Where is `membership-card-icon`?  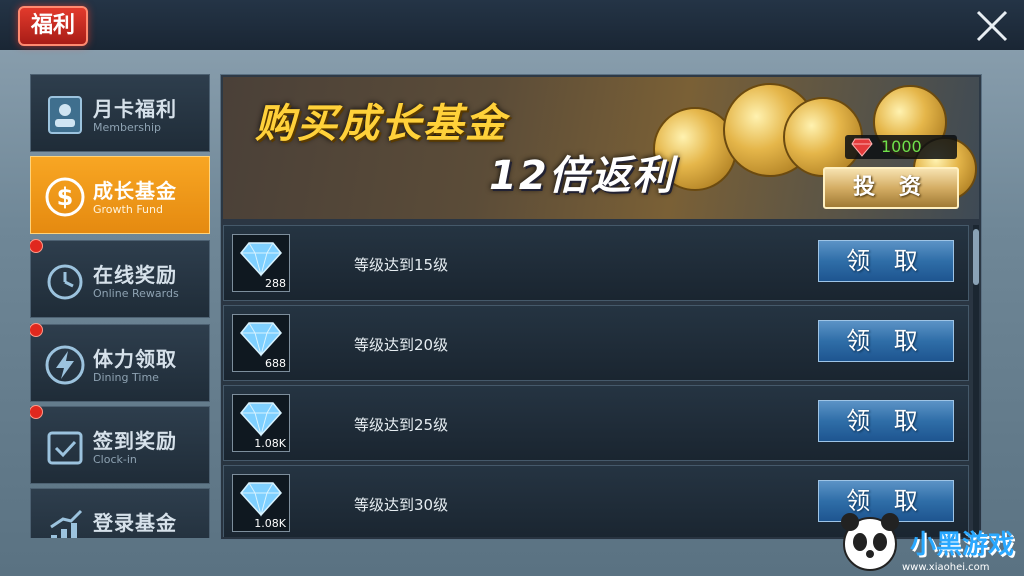
membership-card-icon is located at coordinates (65, 115).